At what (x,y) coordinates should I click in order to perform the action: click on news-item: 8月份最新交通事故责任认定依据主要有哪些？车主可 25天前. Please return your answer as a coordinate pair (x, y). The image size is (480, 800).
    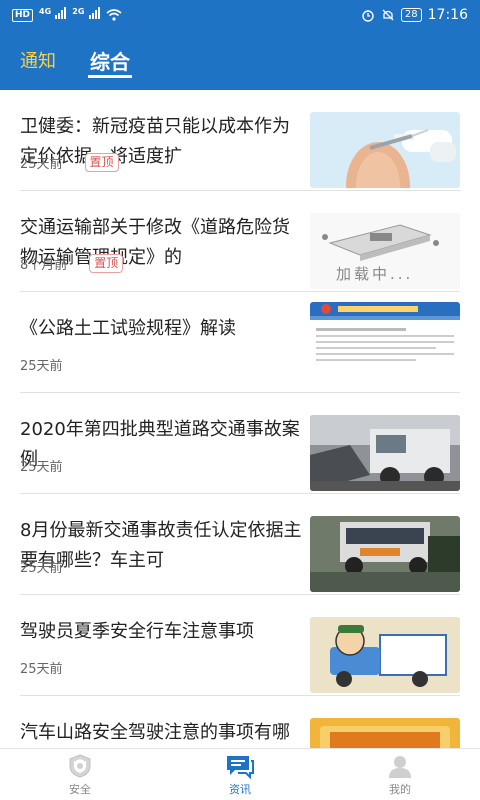
    Looking at the image, I should click on (240, 544).